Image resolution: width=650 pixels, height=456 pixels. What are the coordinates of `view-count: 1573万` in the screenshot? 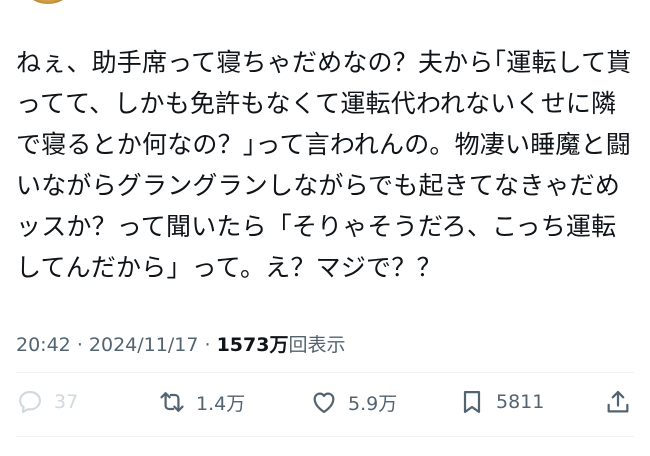 It's located at (252, 345).